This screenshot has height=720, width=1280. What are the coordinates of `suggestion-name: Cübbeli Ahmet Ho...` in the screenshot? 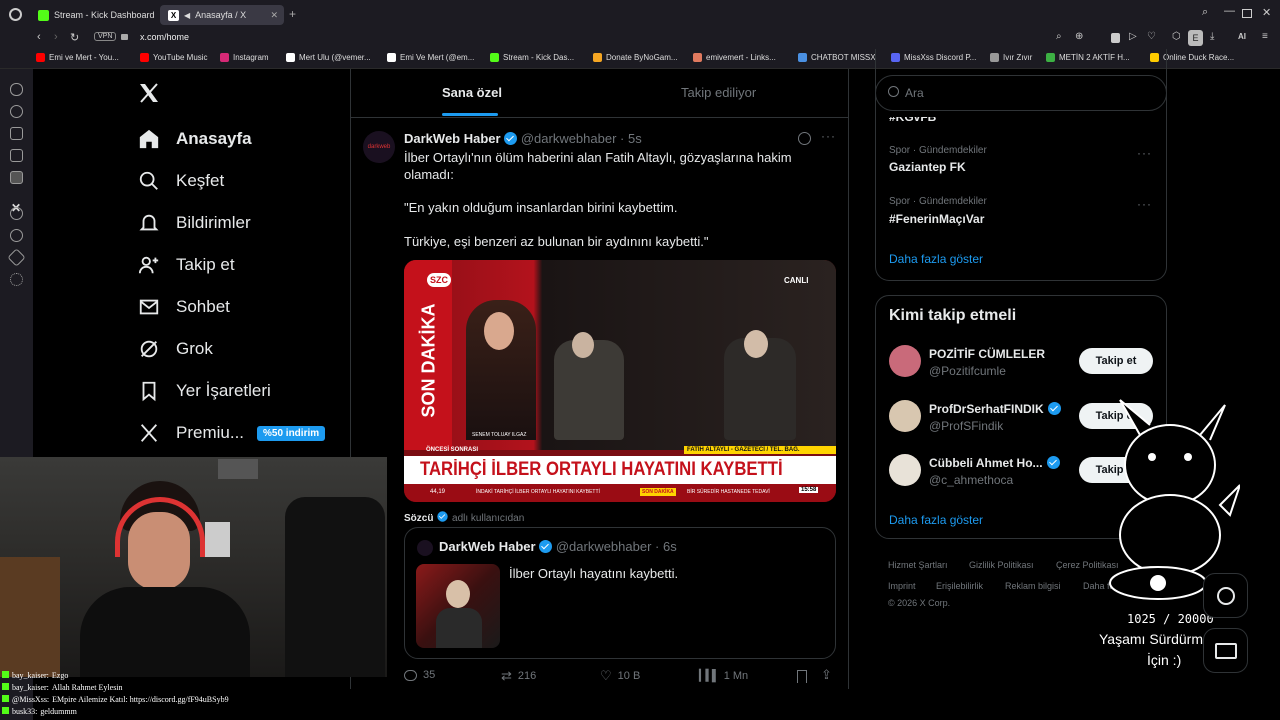 It's located at (994, 463).